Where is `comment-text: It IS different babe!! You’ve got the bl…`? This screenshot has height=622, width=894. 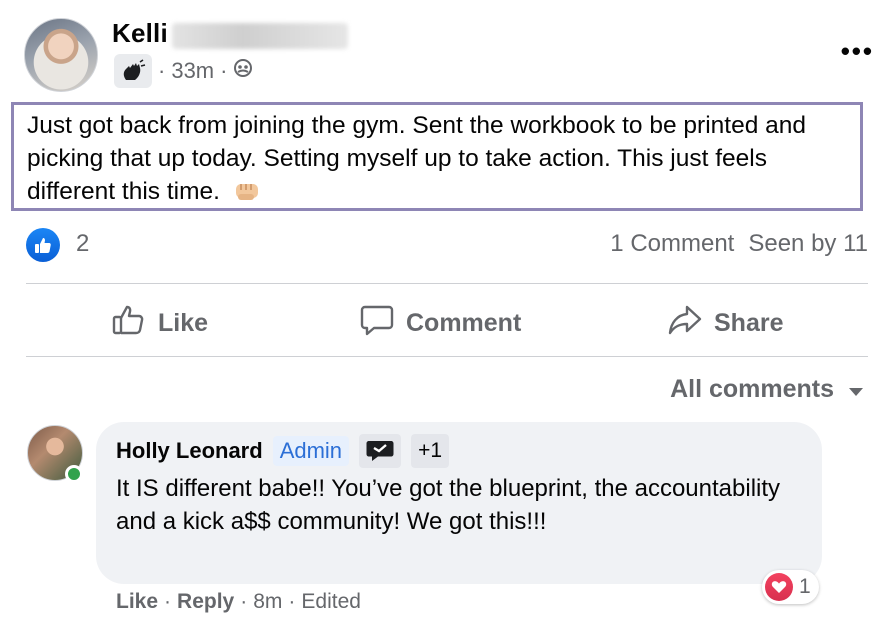 comment-text: It IS different babe!! You’ve got the bl… is located at coordinates (448, 505).